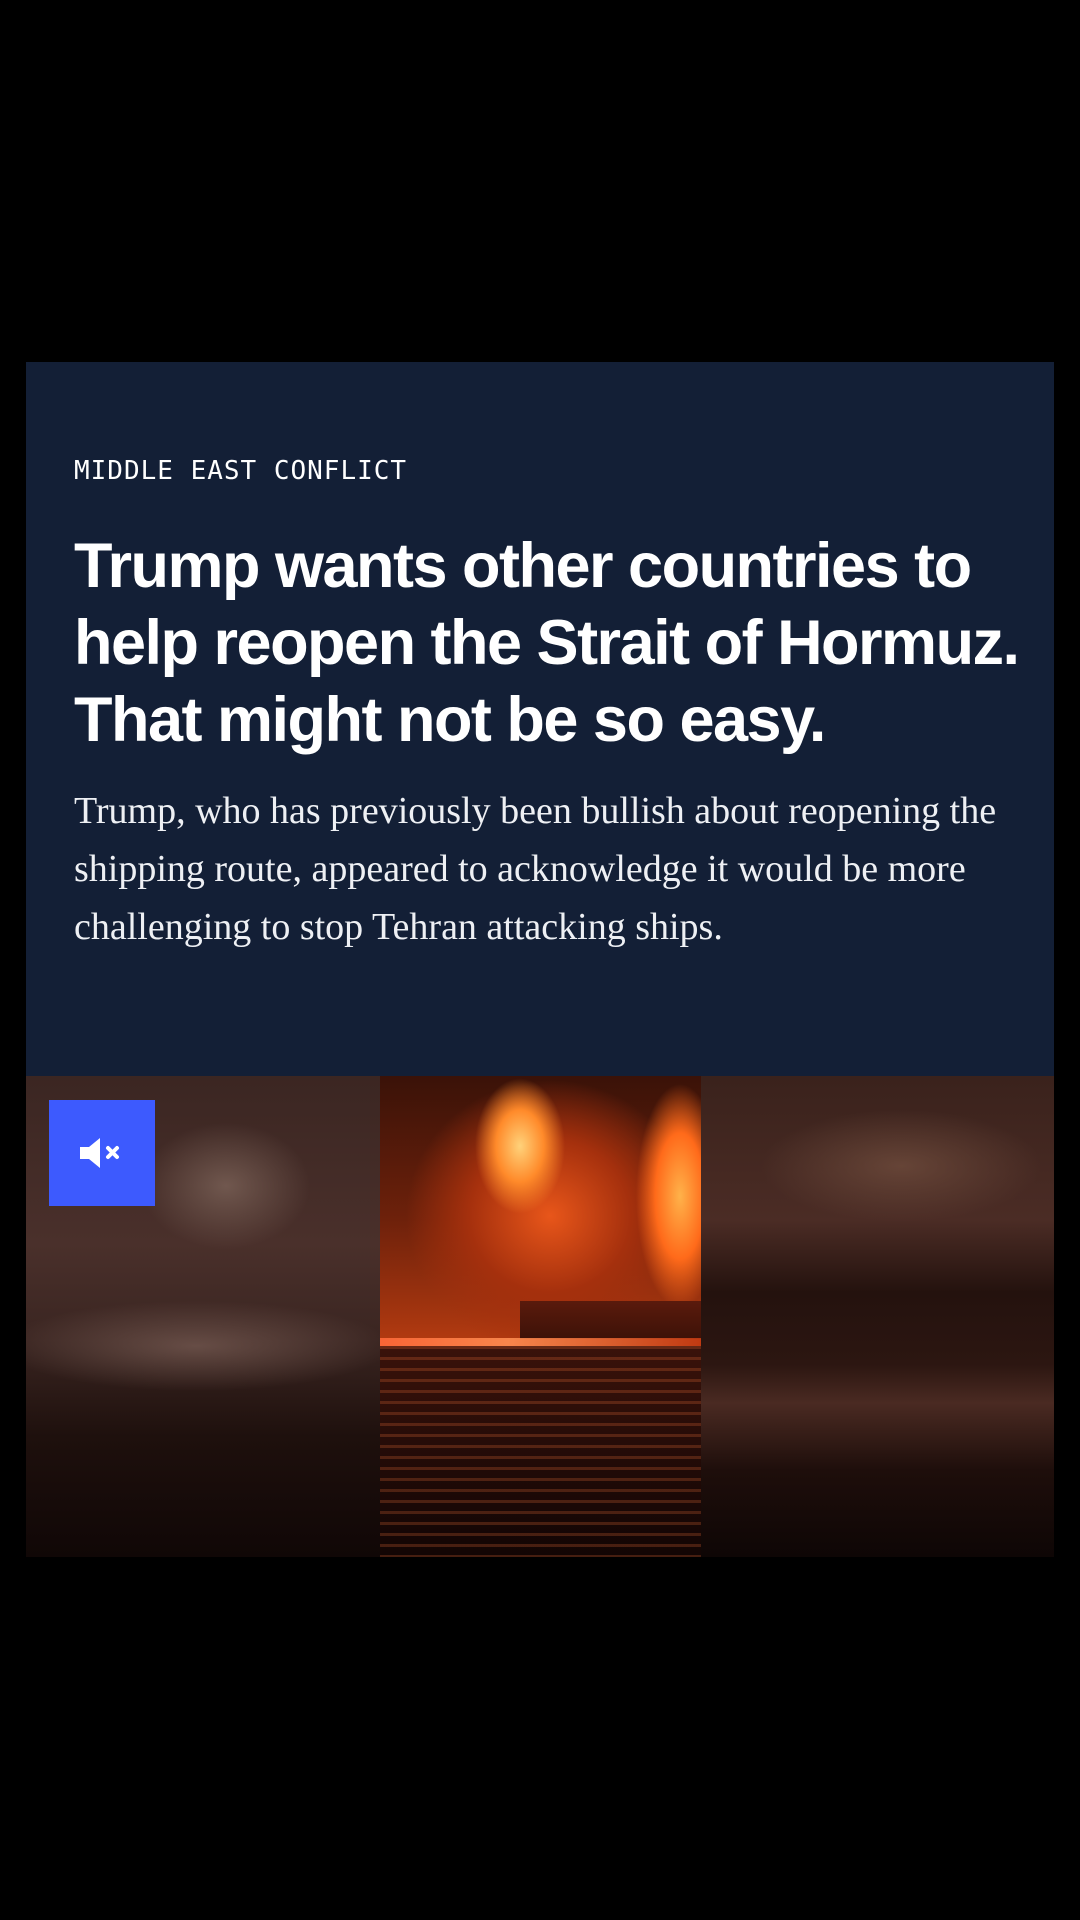 This screenshot has height=1920, width=1080. Describe the element at coordinates (540, 1451) in the screenshot. I see `water-reflection` at that location.